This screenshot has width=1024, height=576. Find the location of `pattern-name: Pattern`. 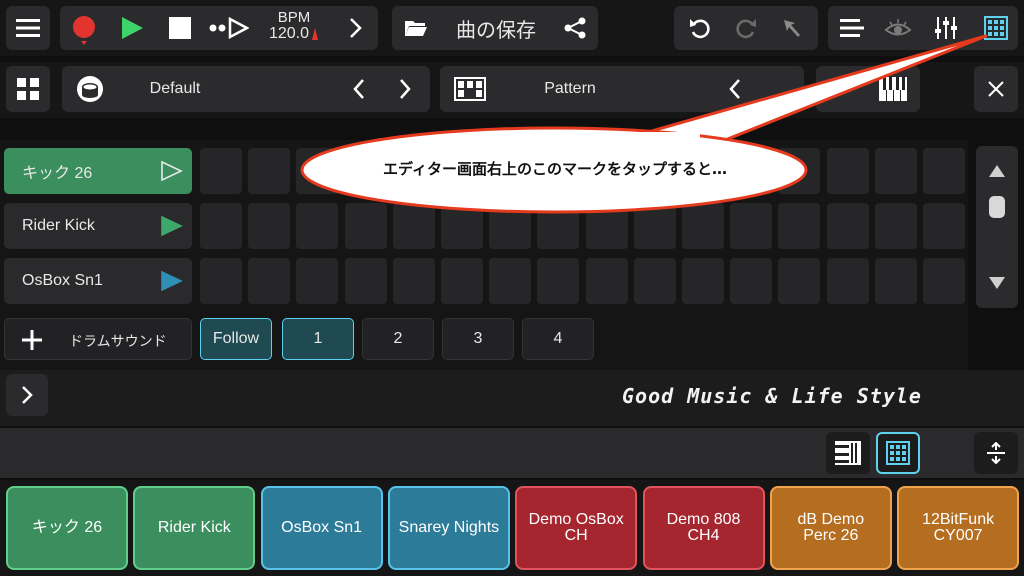

pattern-name: Pattern is located at coordinates (570, 89).